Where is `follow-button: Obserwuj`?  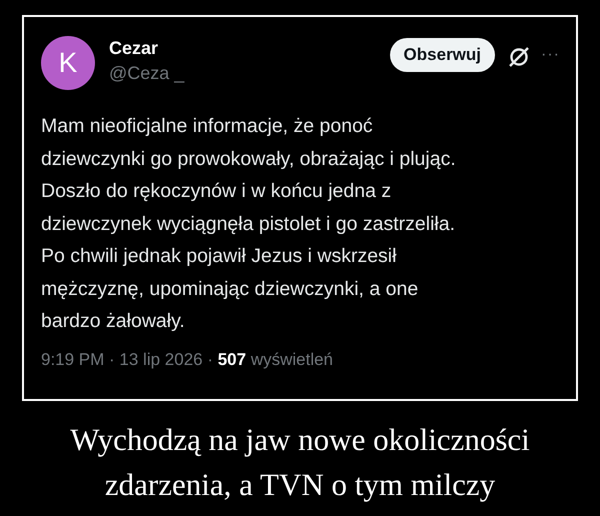
follow-button: Obserwuj is located at coordinates (443, 55).